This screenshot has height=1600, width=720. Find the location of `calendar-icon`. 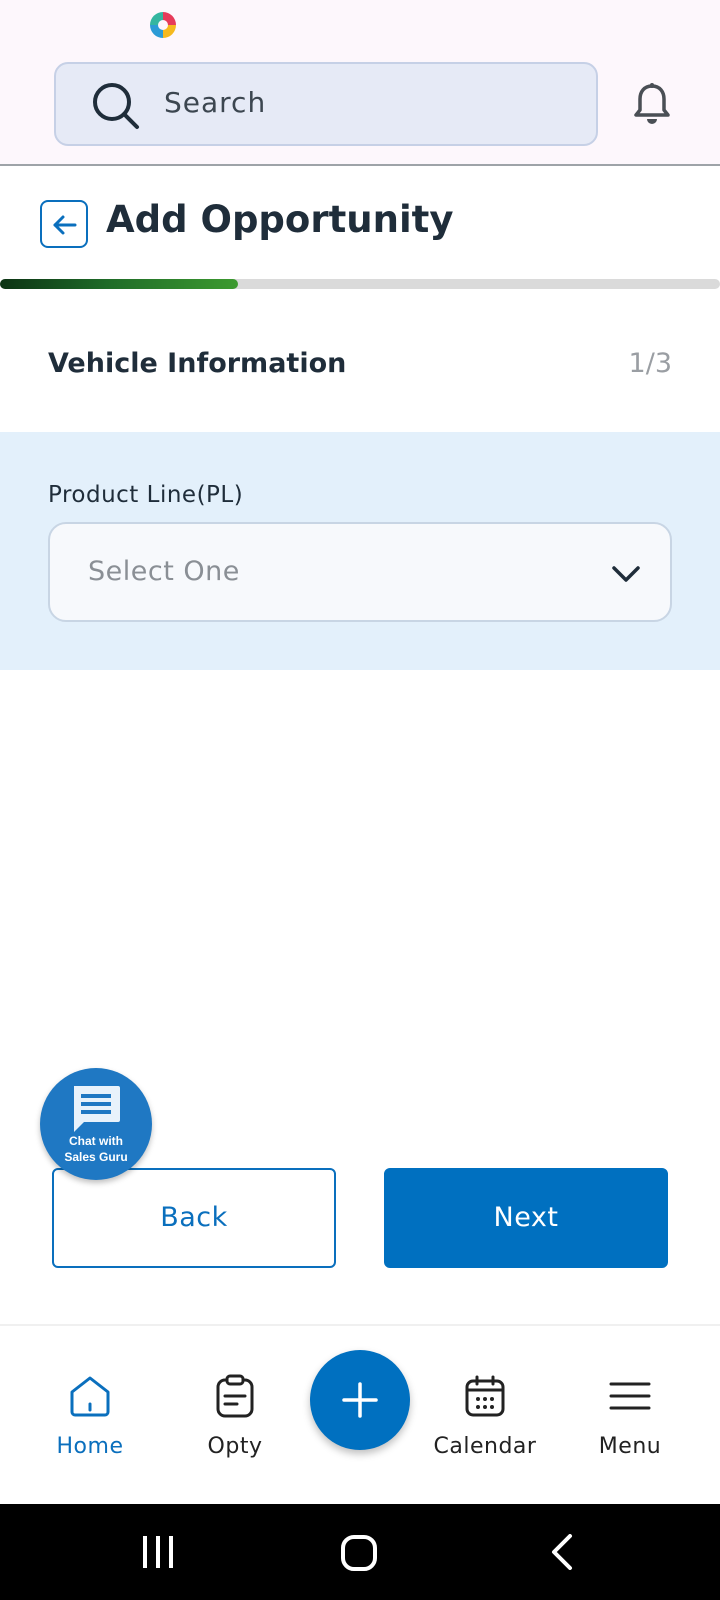

calendar-icon is located at coordinates (485, 1396).